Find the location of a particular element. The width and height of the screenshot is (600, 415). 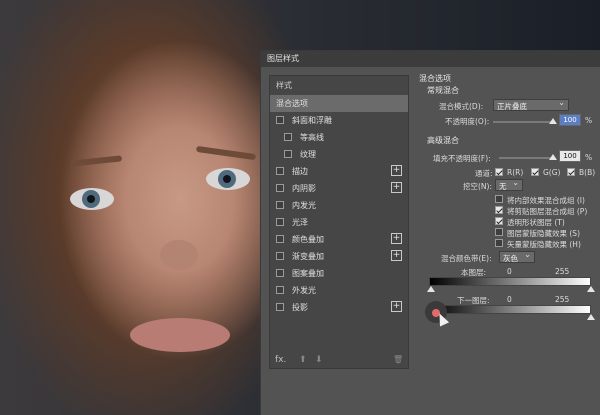

fill-opacity-unit: % is located at coordinates (589, 157).